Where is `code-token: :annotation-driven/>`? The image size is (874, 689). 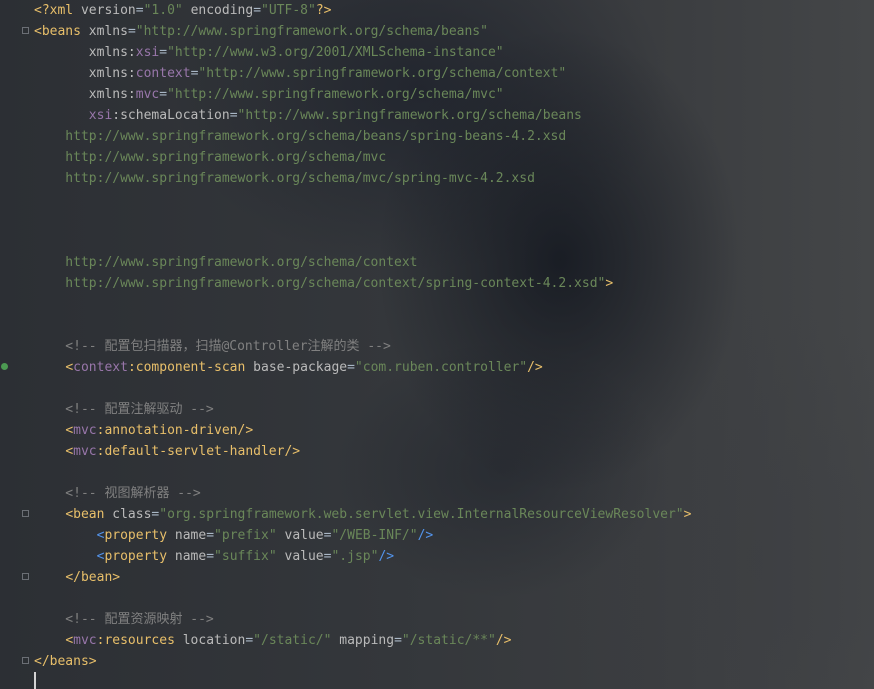 code-token: :annotation-driven/> is located at coordinates (175, 430).